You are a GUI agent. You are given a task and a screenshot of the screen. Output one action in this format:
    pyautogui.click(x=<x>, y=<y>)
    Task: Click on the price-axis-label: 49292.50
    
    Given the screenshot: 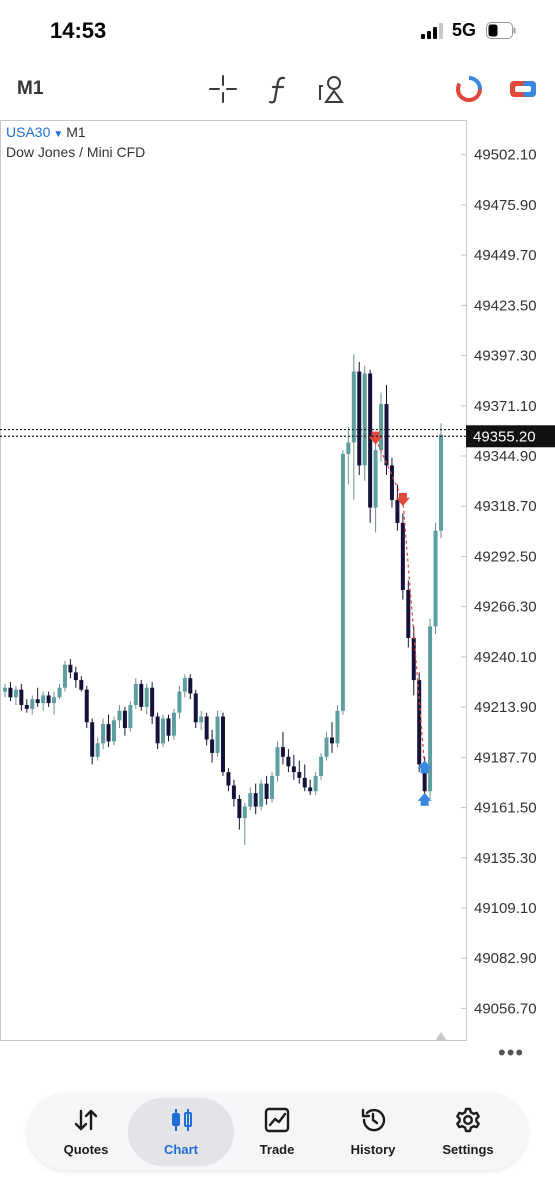 What is the action you would take?
    pyautogui.click(x=505, y=556)
    